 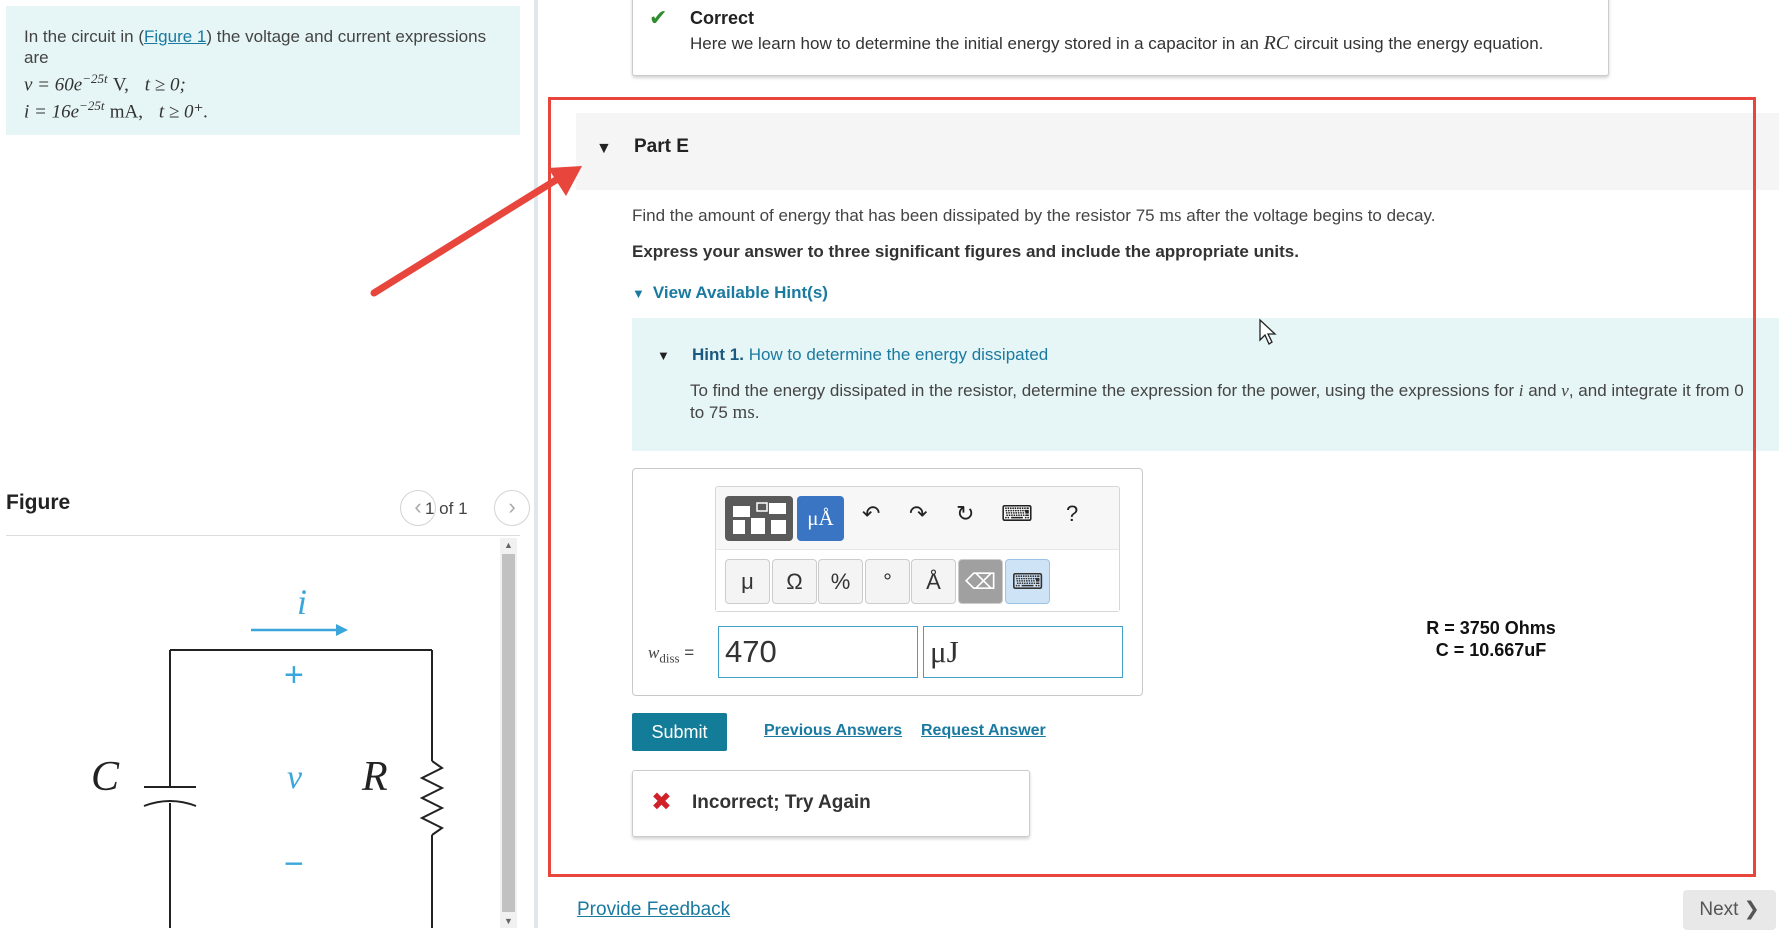 I want to click on voltage-label: v, so click(x=295, y=777).